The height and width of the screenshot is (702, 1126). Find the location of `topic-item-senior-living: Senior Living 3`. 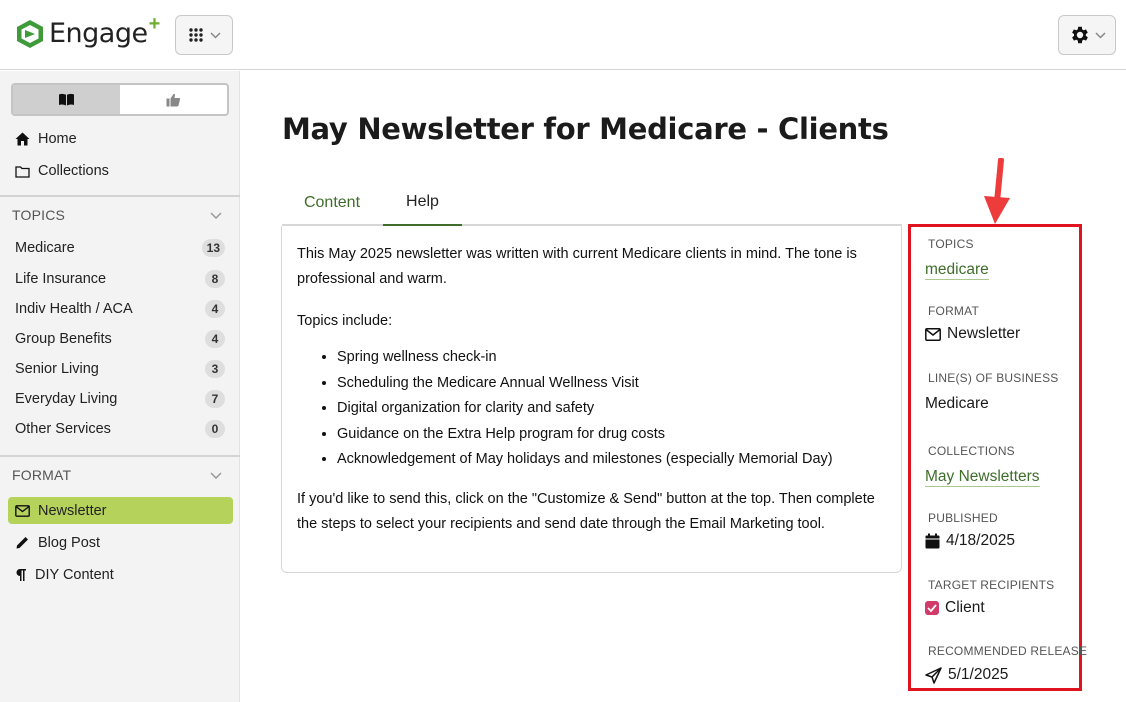

topic-item-senior-living: Senior Living 3 is located at coordinates (120, 369).